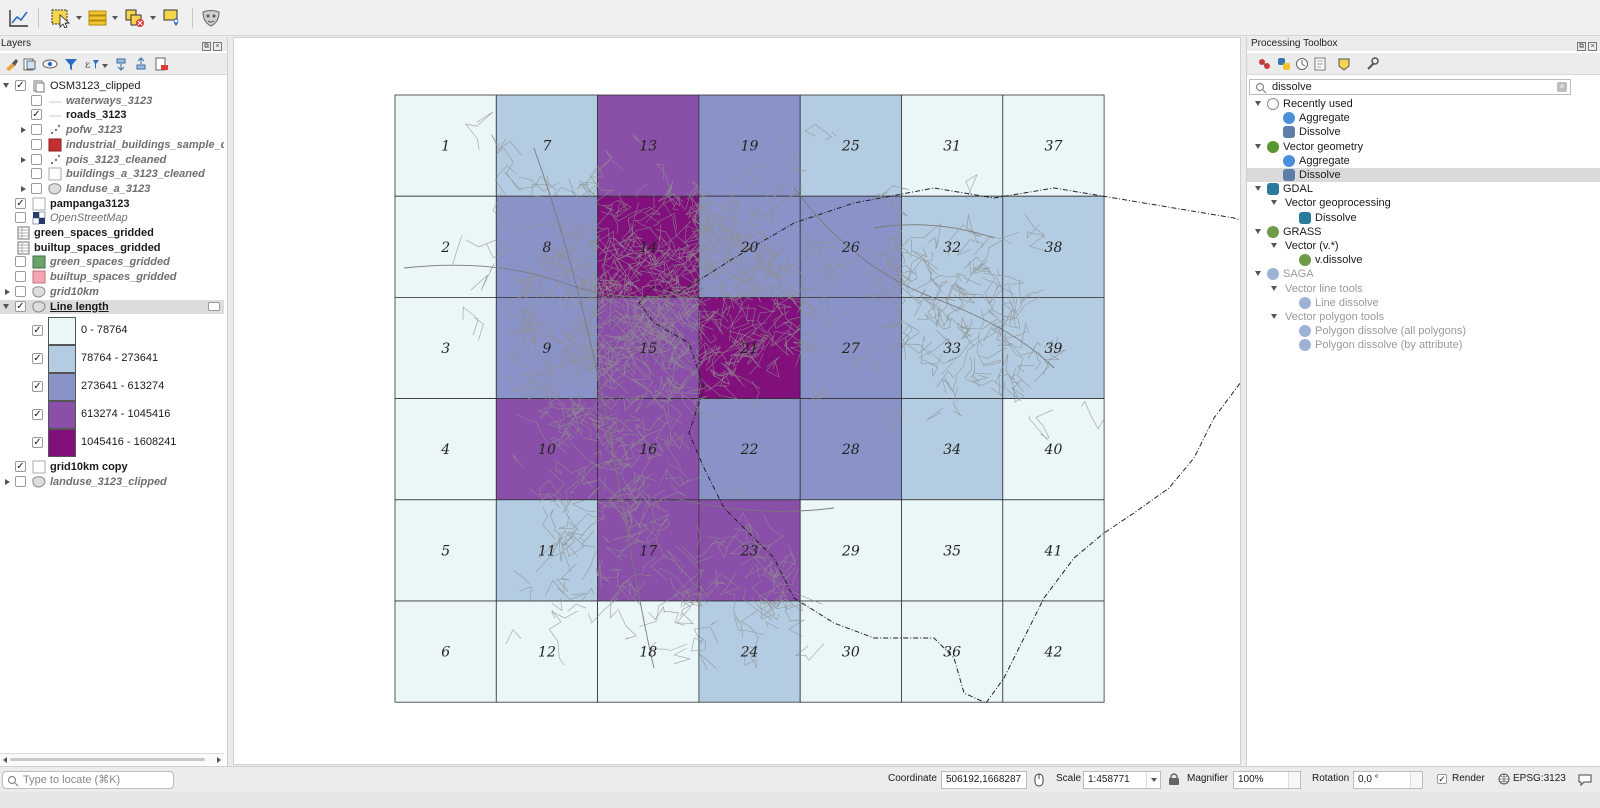 The height and width of the screenshot is (808, 1600). I want to click on lock-scale-icon, so click(1174, 779).